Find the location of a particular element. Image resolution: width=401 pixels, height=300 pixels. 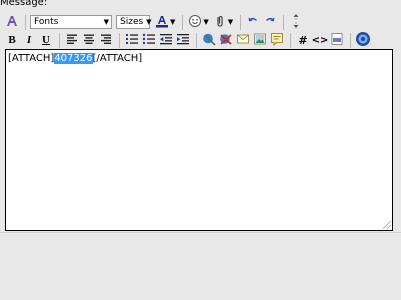

html-button: <> is located at coordinates (320, 40).